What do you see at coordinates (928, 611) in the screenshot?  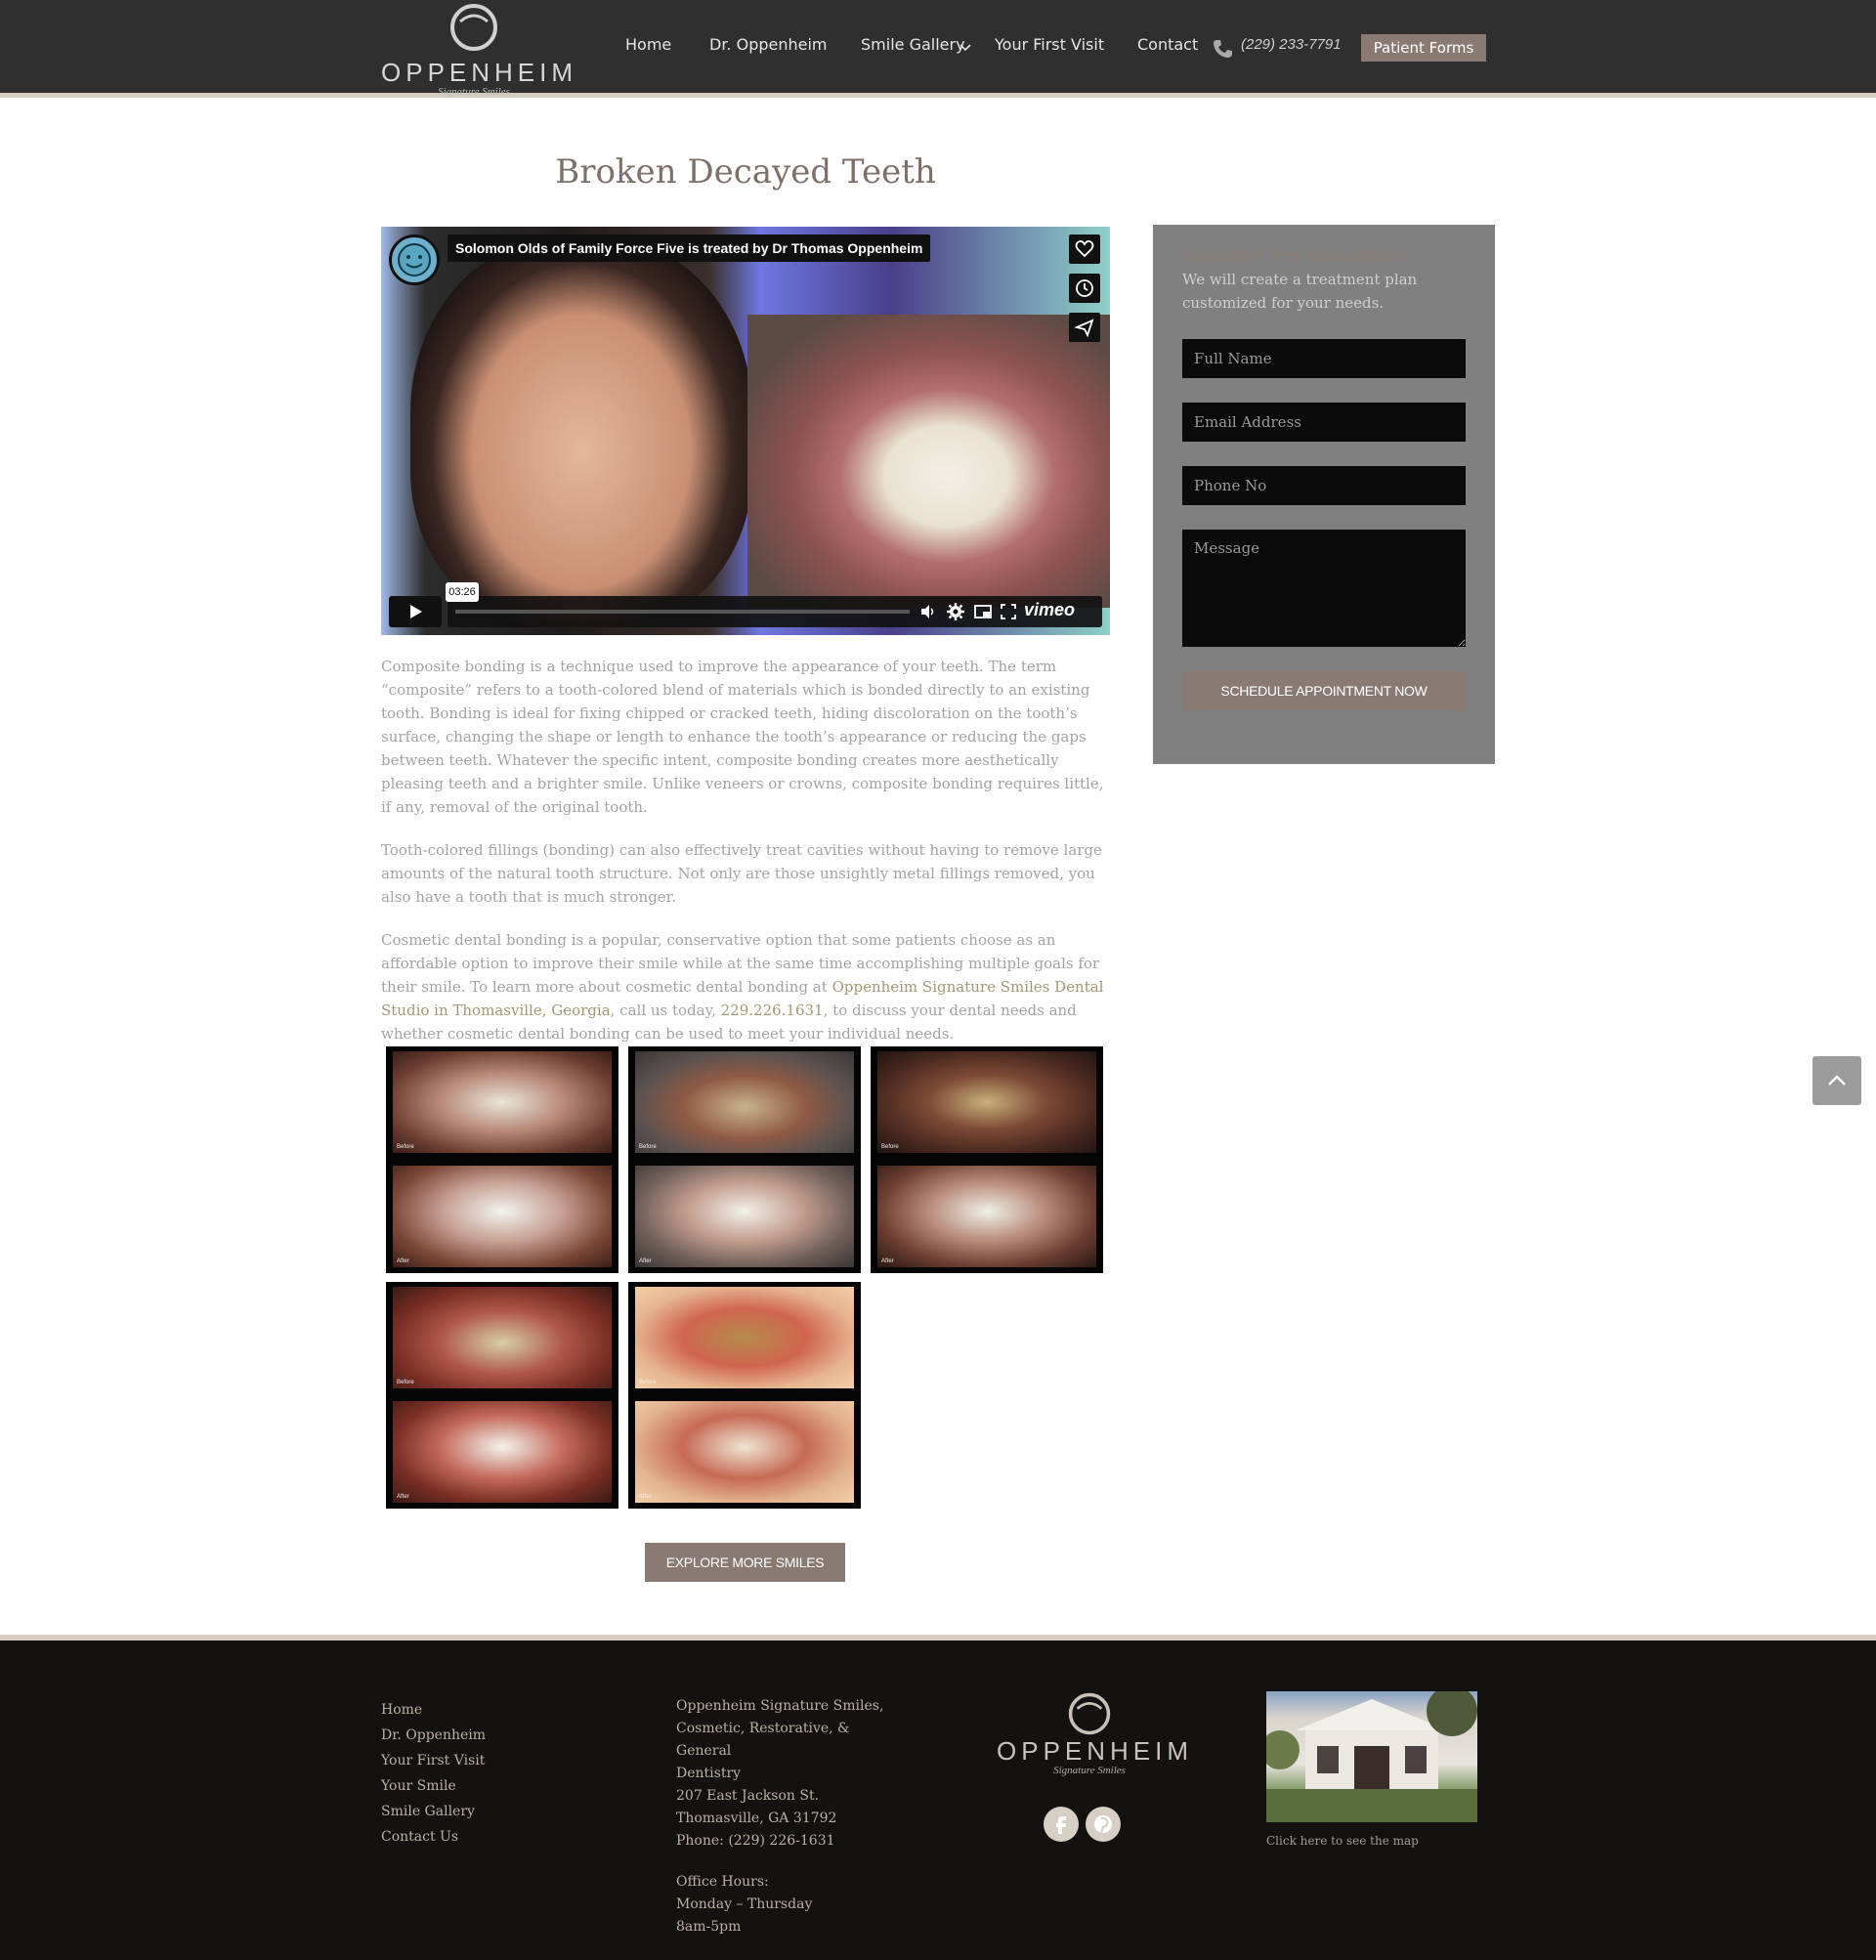 I see `volume-icon` at bounding box center [928, 611].